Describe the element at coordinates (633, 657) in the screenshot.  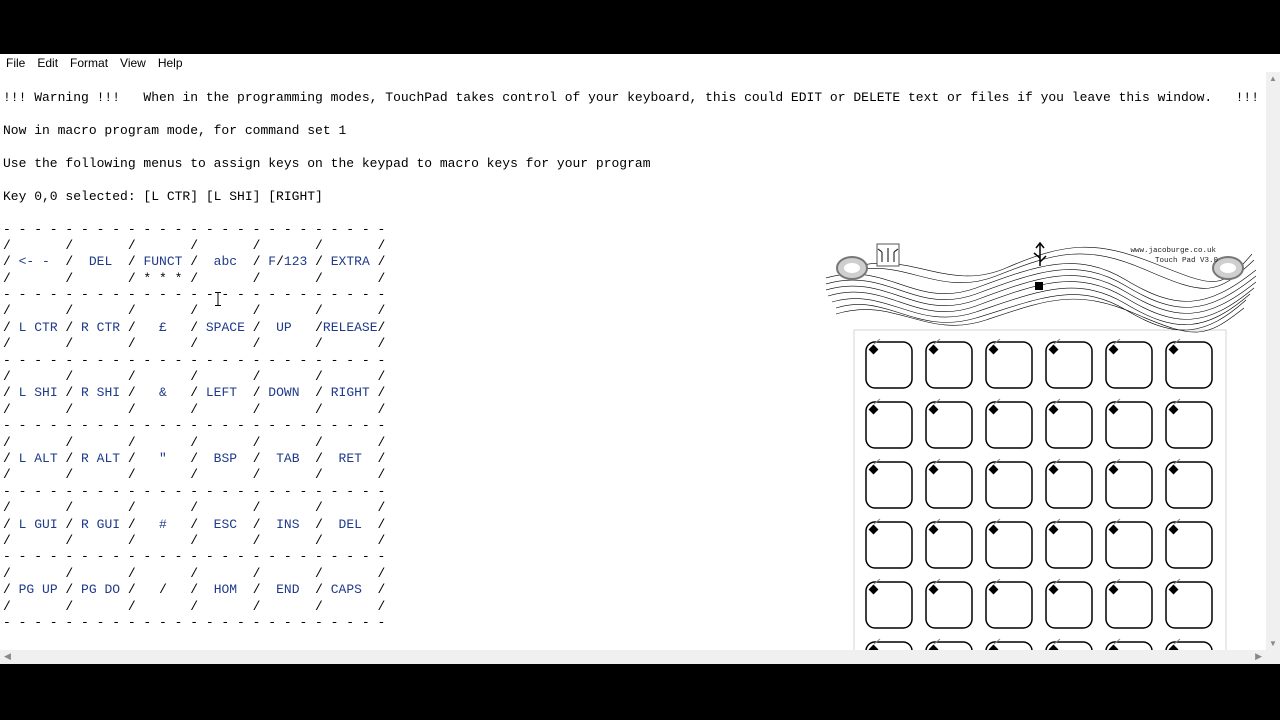
I see `horizontal-scrollbar: ◀ ▶` at that location.